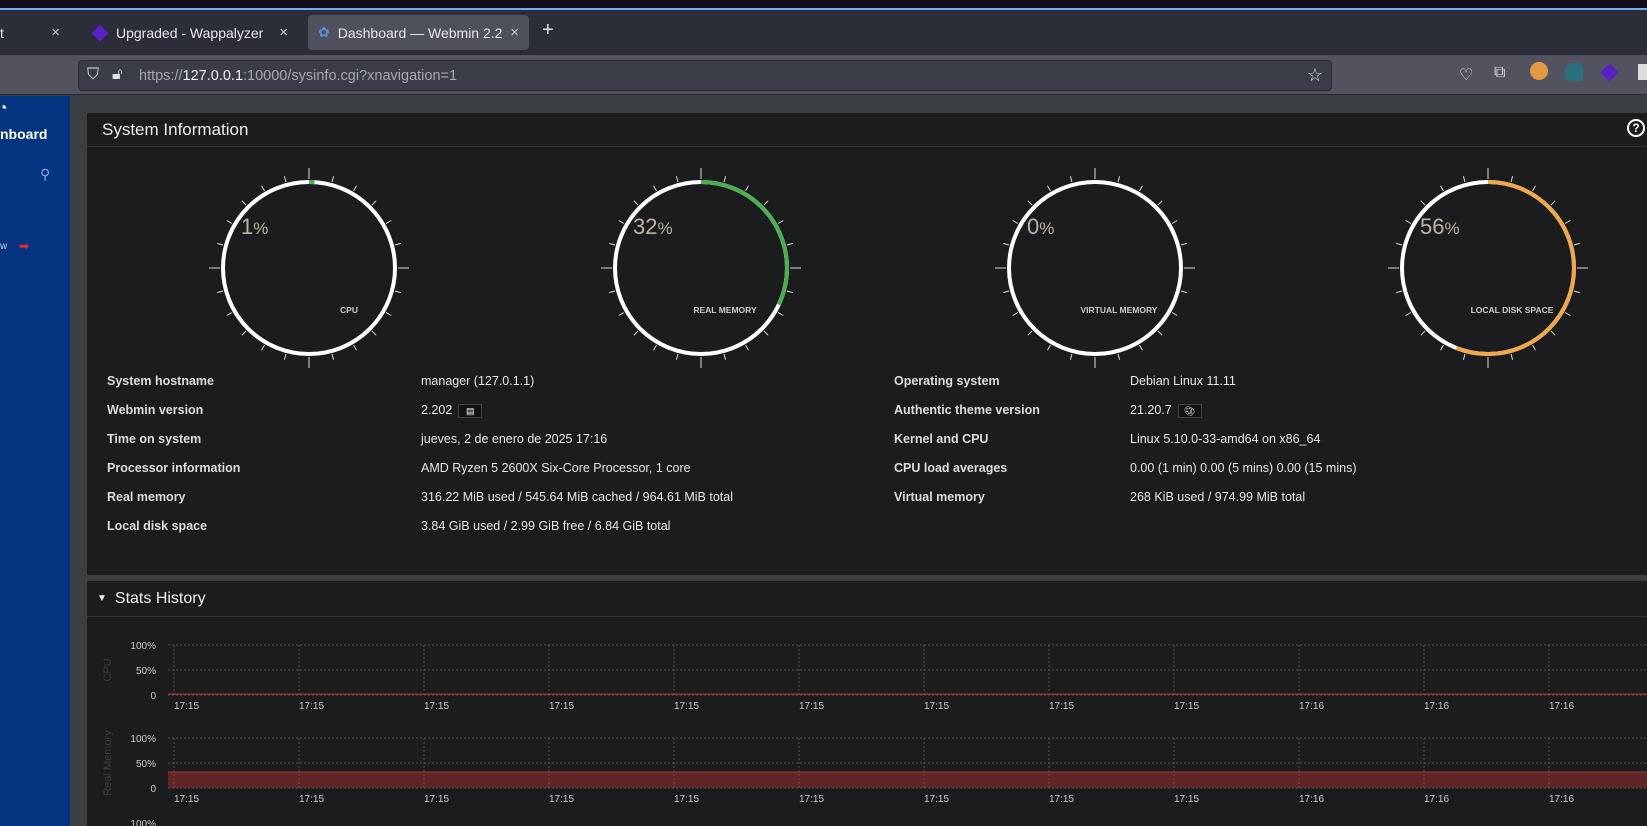 This screenshot has height=826, width=1647. Describe the element at coordinates (146, 497) in the screenshot. I see `info-label: Real memory` at that location.